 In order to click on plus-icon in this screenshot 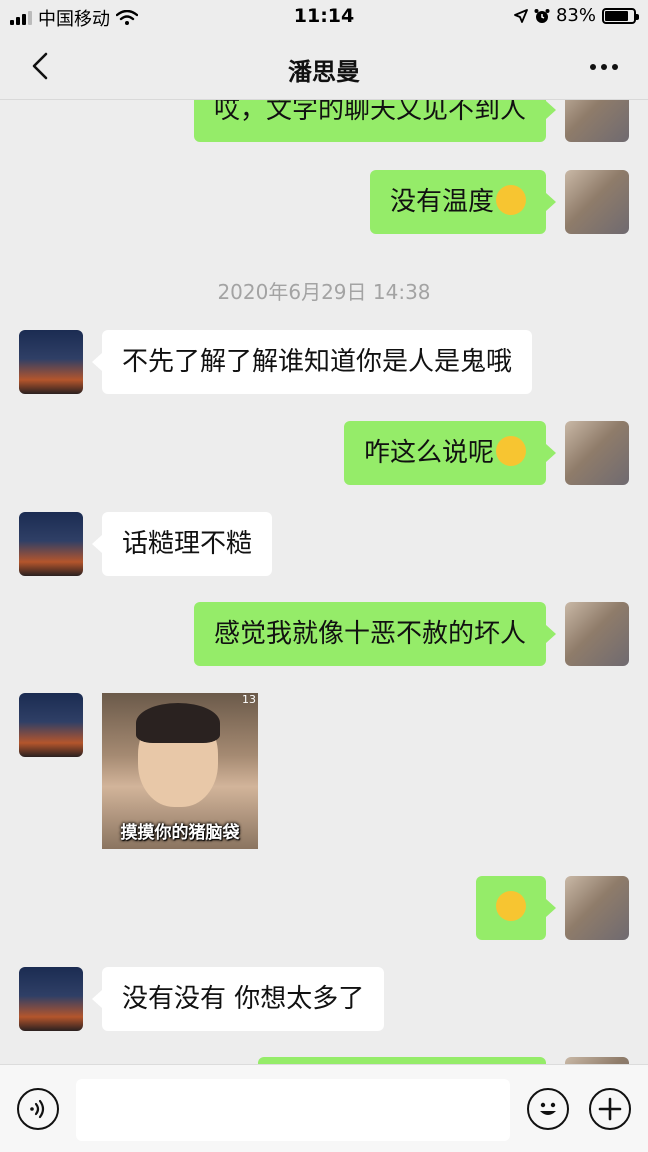, I will do `click(610, 1109)`.